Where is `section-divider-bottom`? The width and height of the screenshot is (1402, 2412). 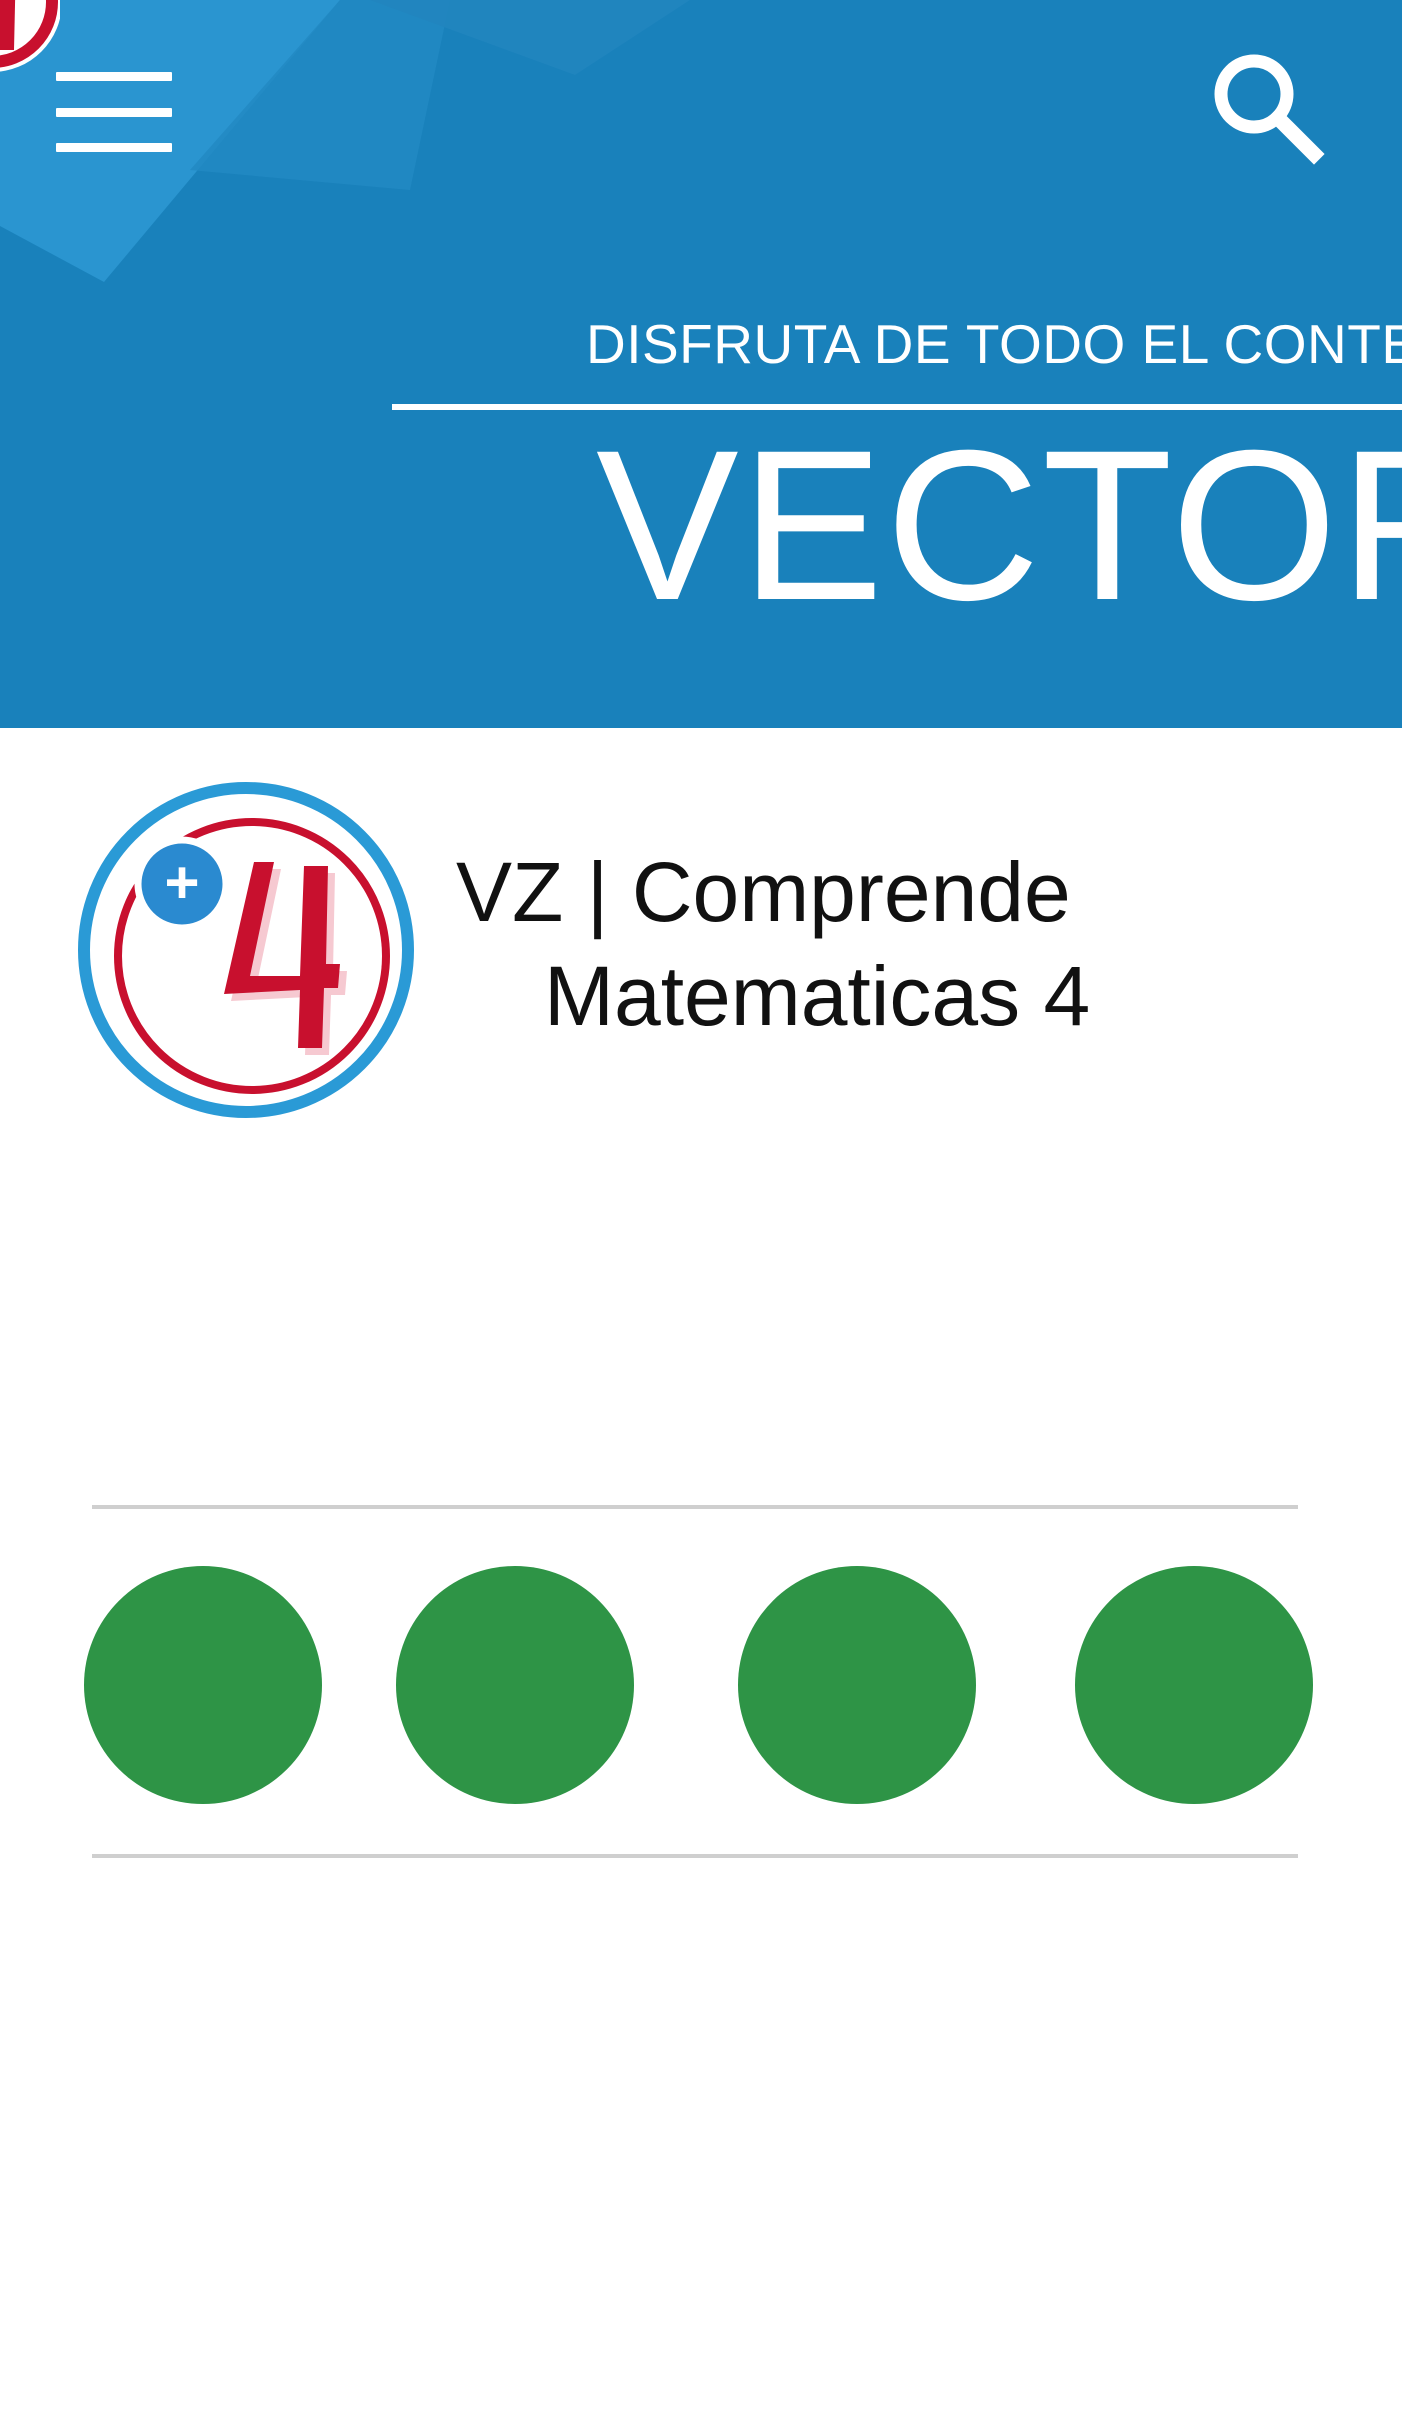
section-divider-bottom is located at coordinates (695, 1856).